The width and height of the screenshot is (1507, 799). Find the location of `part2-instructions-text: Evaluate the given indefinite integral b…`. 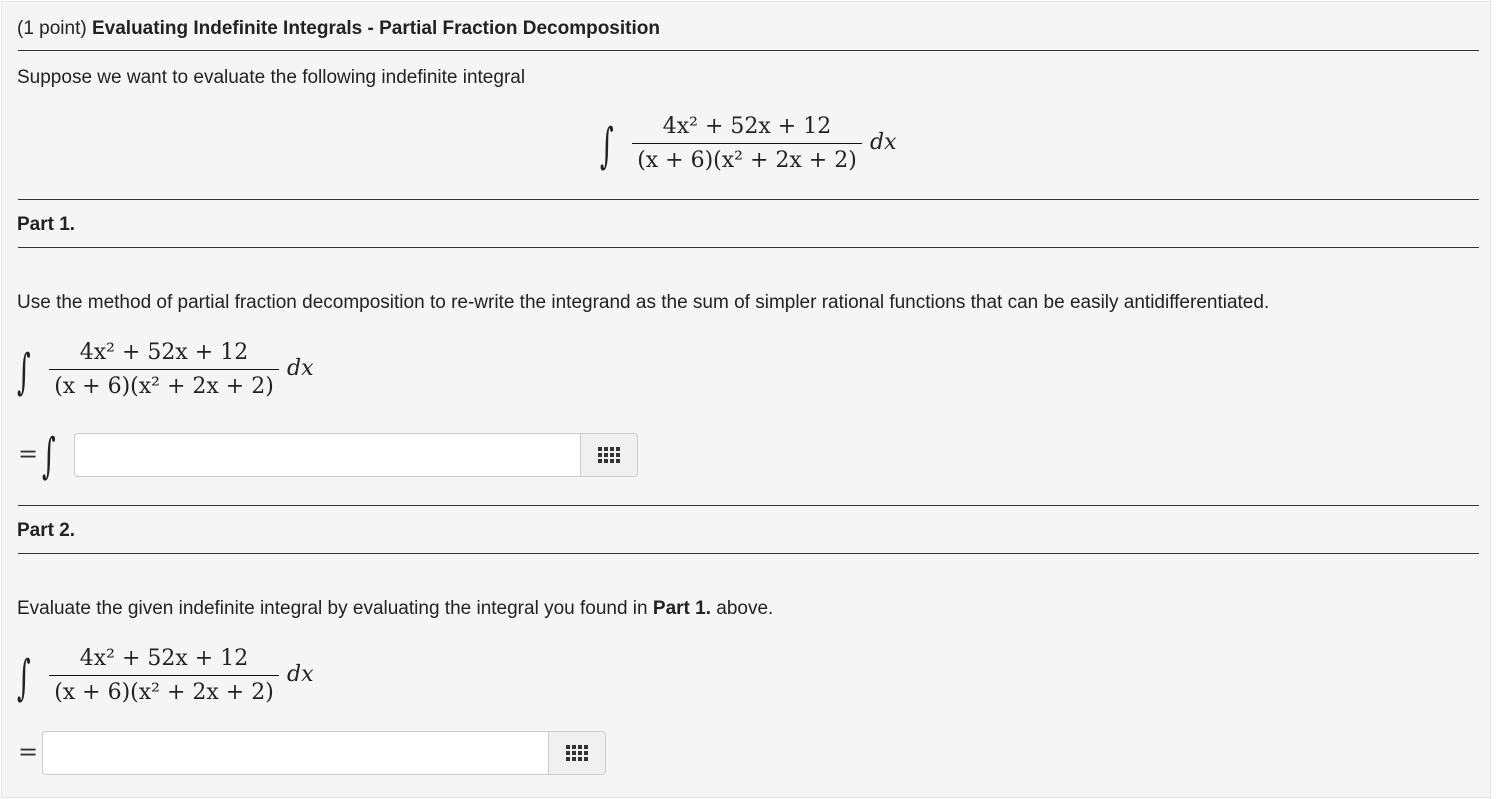

part2-instructions-text: Evaluate the given indefinite integral b… is located at coordinates (335, 608).